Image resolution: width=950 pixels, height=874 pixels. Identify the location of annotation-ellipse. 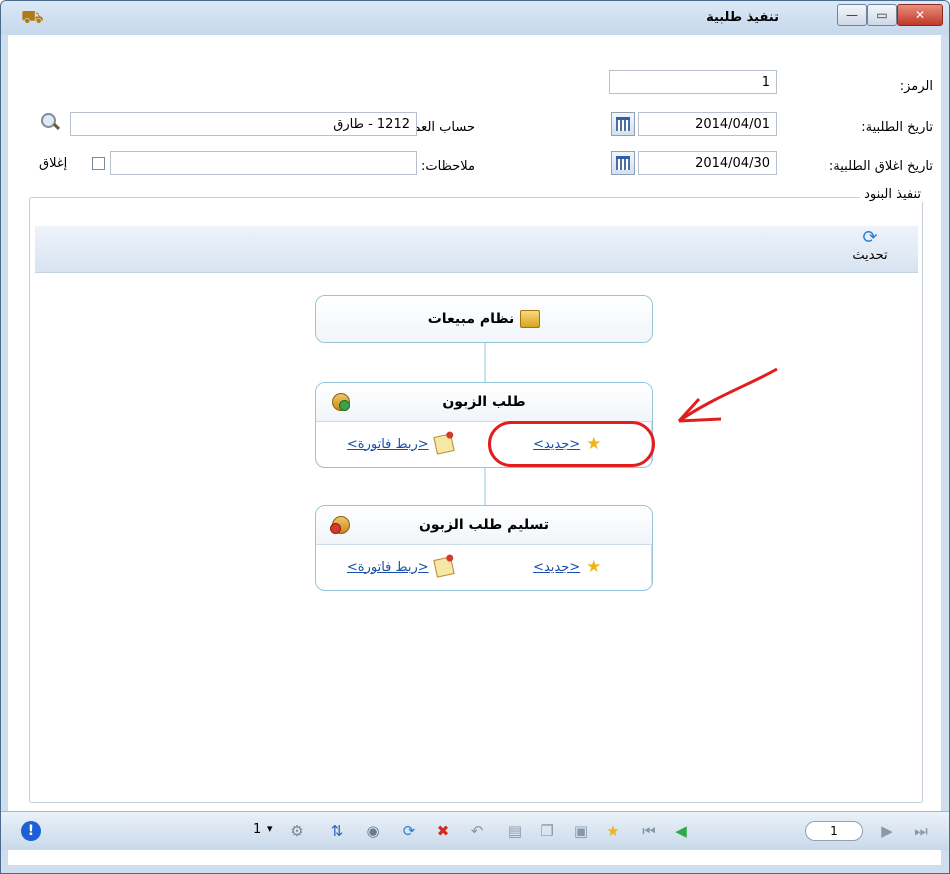
(571, 444).